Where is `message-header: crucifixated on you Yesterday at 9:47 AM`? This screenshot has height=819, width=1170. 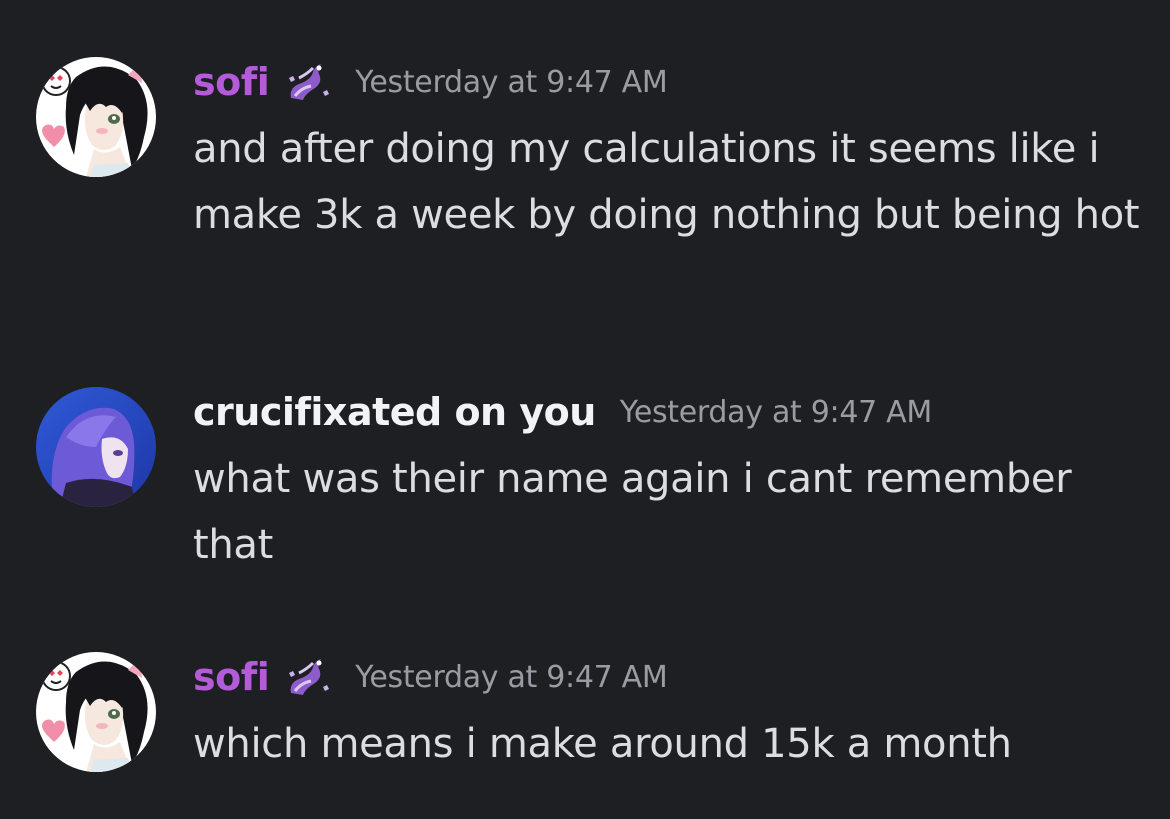 message-header: crucifixated on you Yesterday at 9:47 AM is located at coordinates (562, 412).